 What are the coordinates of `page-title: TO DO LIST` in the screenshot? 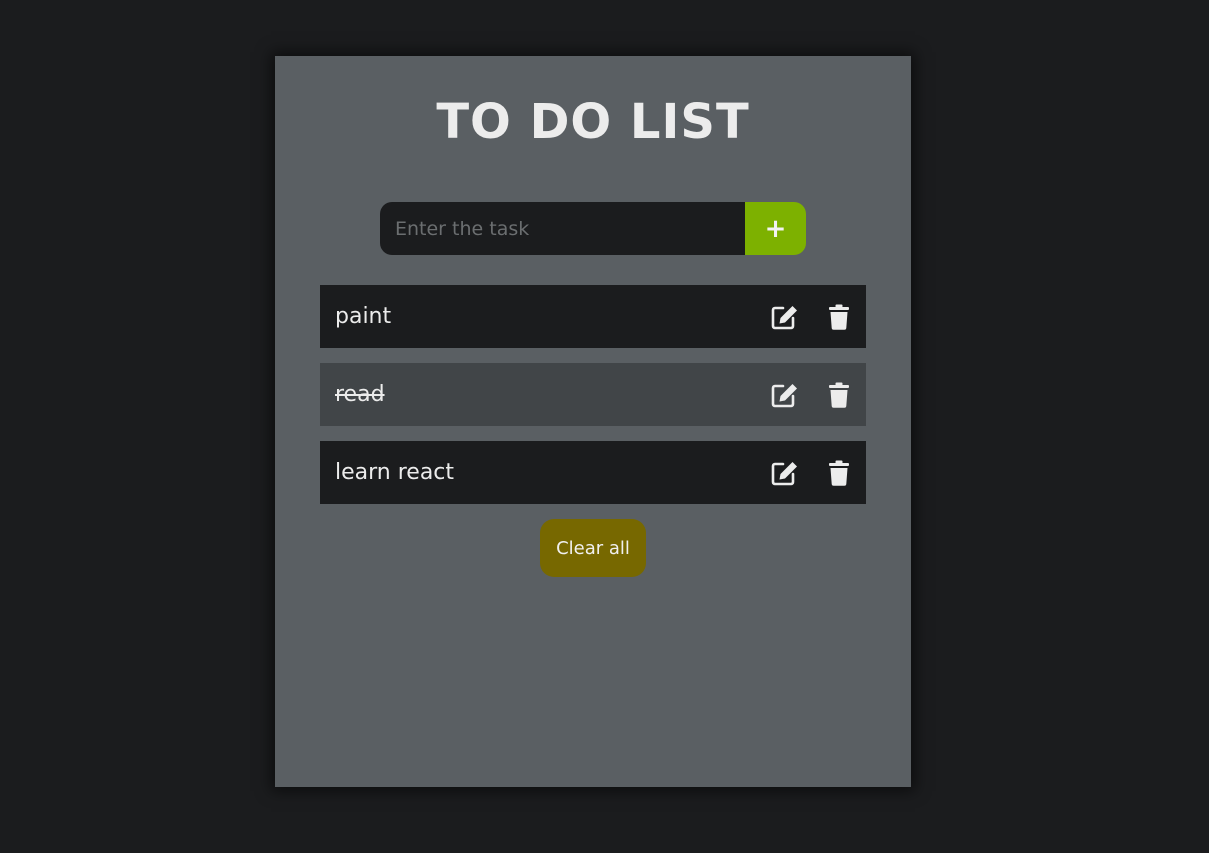 It's located at (593, 122).